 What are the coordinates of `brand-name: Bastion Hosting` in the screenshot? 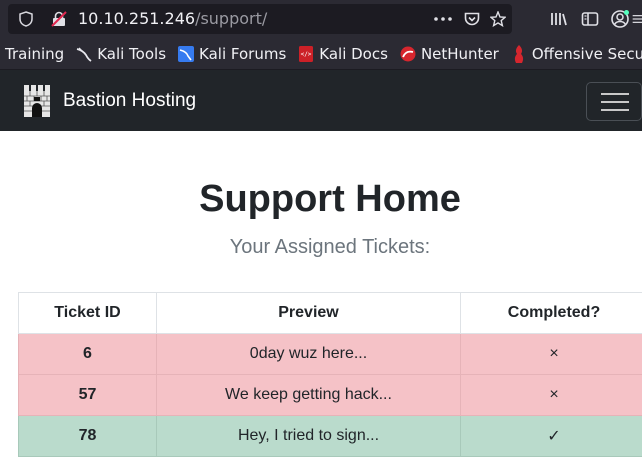 It's located at (129, 100).